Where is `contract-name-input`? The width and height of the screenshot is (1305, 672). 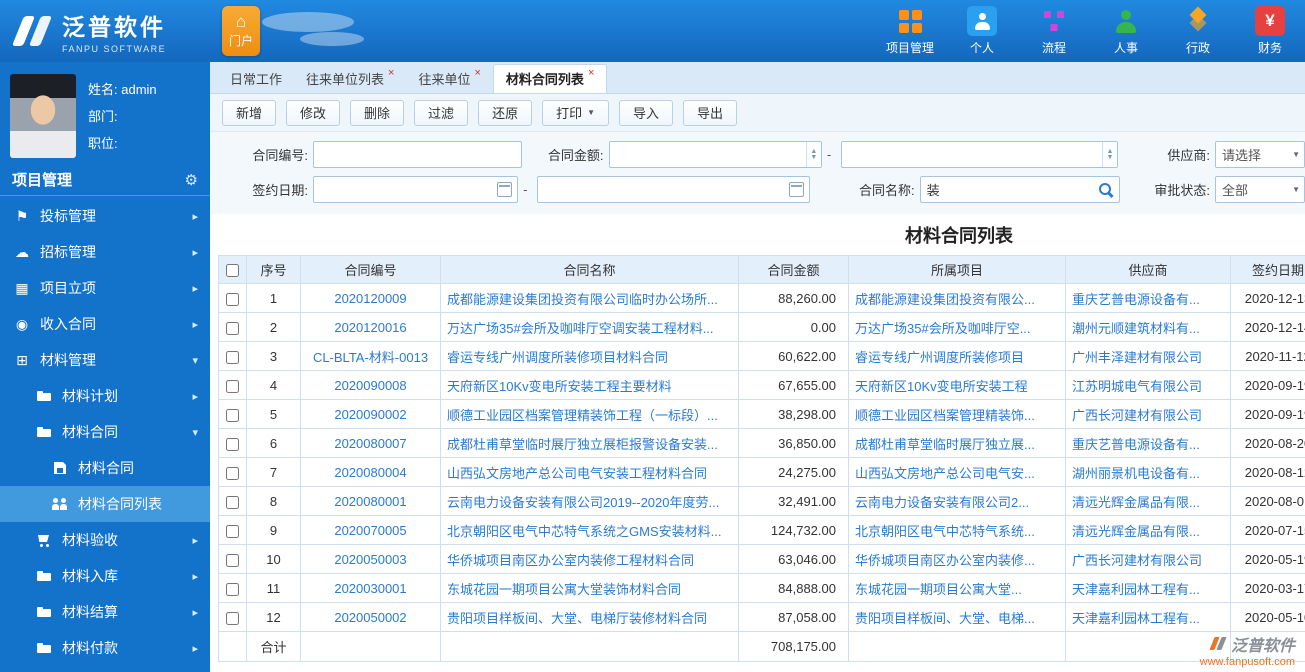
contract-name-input is located at coordinates (1019, 189).